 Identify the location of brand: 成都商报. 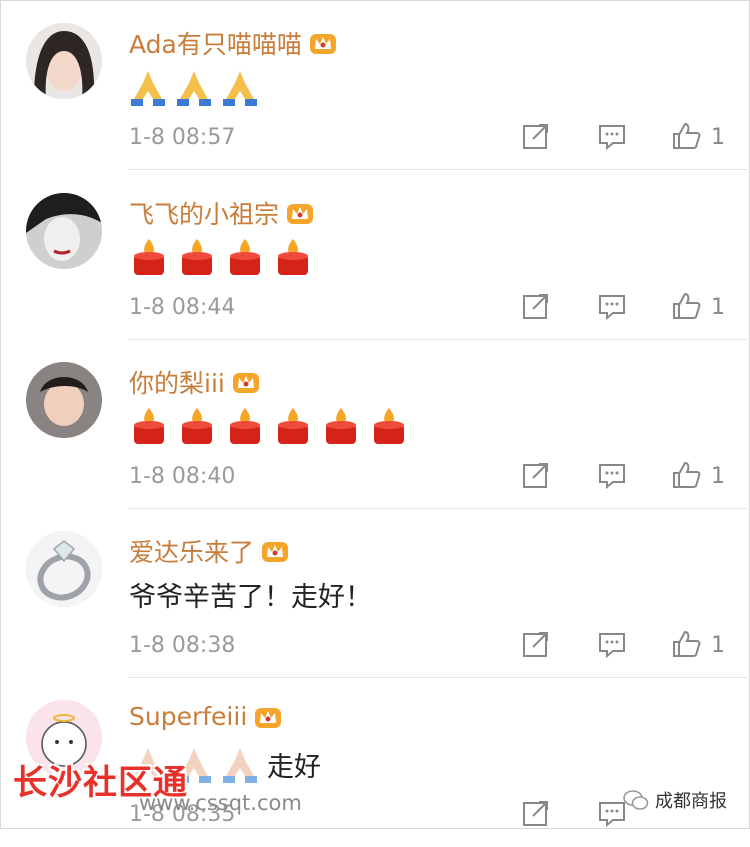
(675, 800).